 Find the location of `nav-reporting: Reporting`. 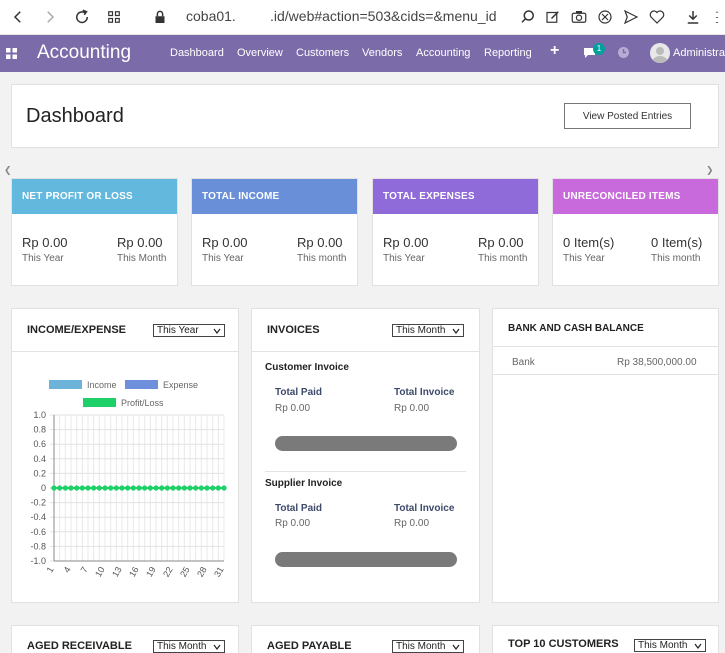

nav-reporting: Reporting is located at coordinates (508, 53).